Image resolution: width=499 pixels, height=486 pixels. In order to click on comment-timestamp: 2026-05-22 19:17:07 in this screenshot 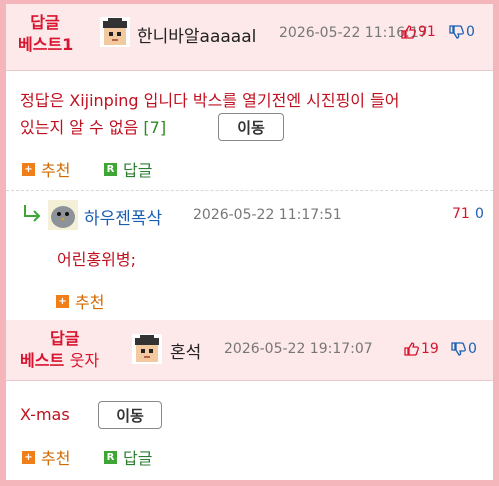, I will do `click(298, 349)`.